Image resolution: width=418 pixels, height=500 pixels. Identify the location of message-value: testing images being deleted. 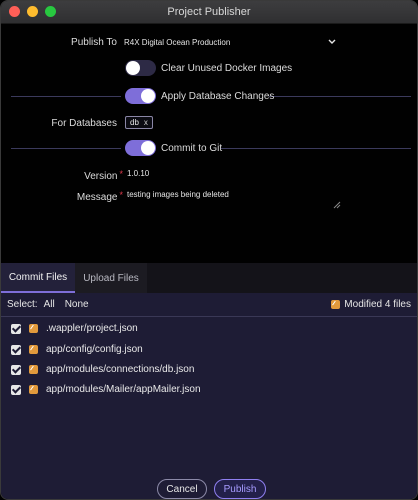
(178, 194).